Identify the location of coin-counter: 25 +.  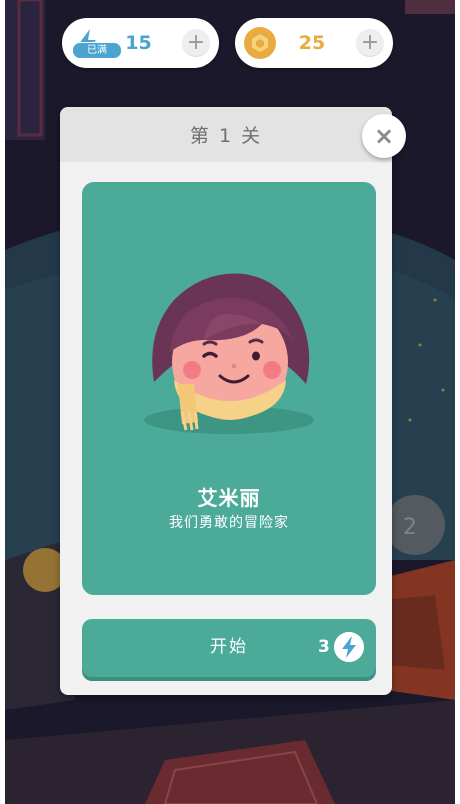
(314, 43).